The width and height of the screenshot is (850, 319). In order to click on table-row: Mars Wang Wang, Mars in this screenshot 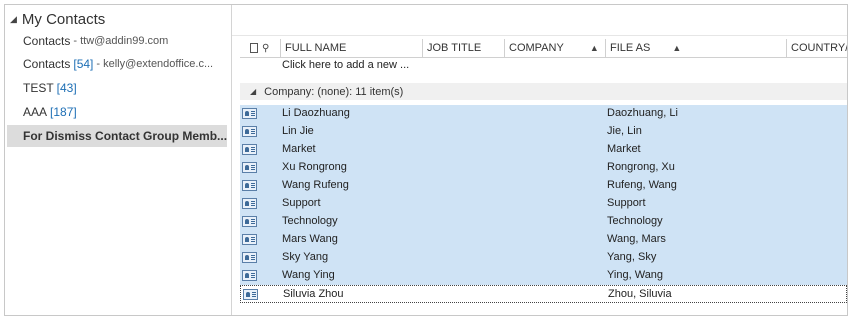, I will do `click(543, 240)`.